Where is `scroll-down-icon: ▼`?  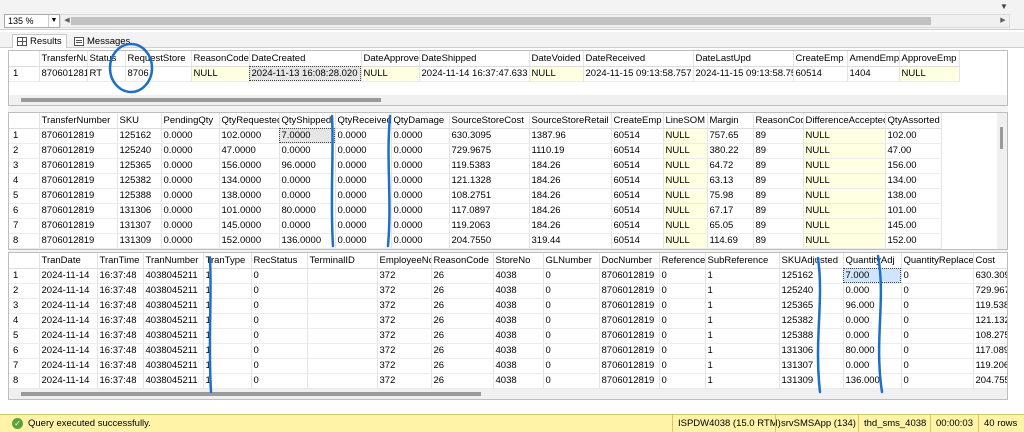
scroll-down-icon: ▼ is located at coordinates (1005, 9).